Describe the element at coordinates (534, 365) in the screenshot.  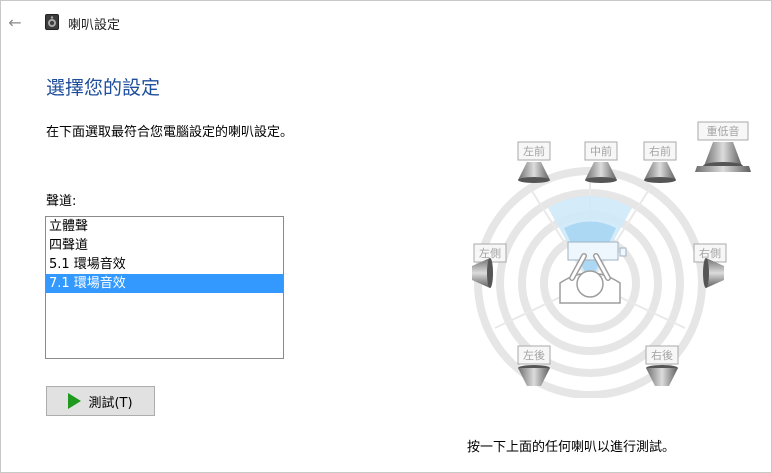
I see `speaker-rear-left: 左後` at that location.